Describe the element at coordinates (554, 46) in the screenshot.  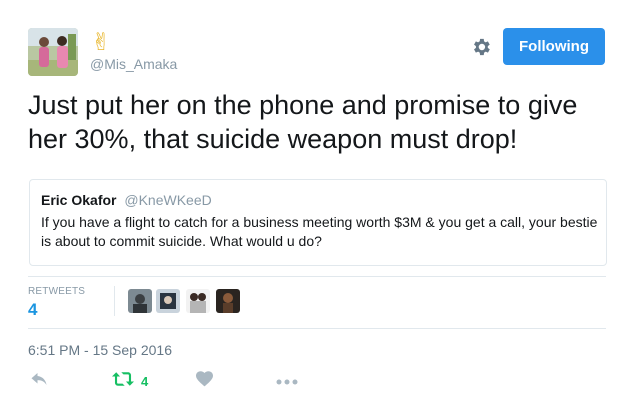
I see `following-button: Following` at that location.